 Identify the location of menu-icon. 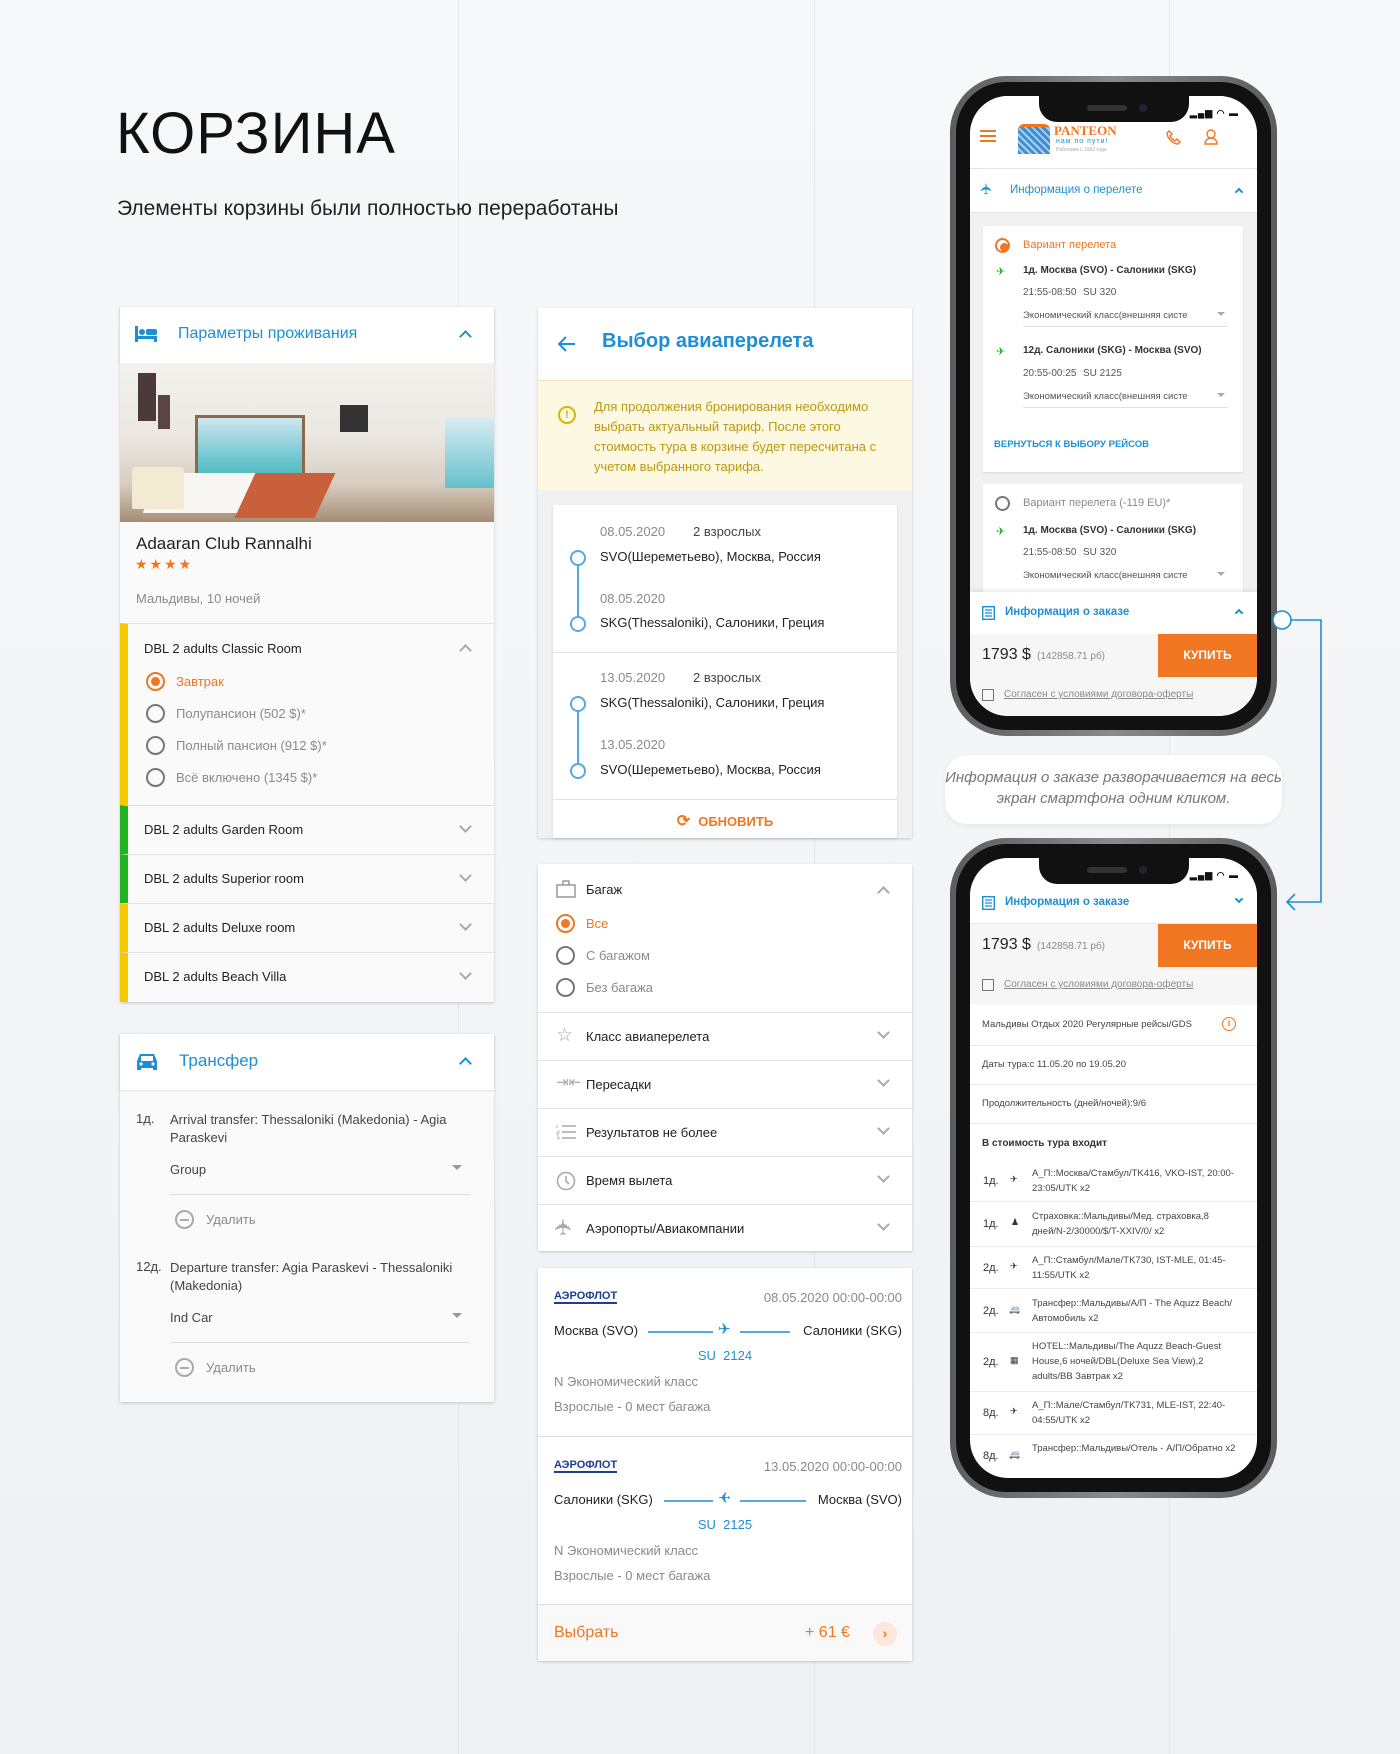
(988, 136).